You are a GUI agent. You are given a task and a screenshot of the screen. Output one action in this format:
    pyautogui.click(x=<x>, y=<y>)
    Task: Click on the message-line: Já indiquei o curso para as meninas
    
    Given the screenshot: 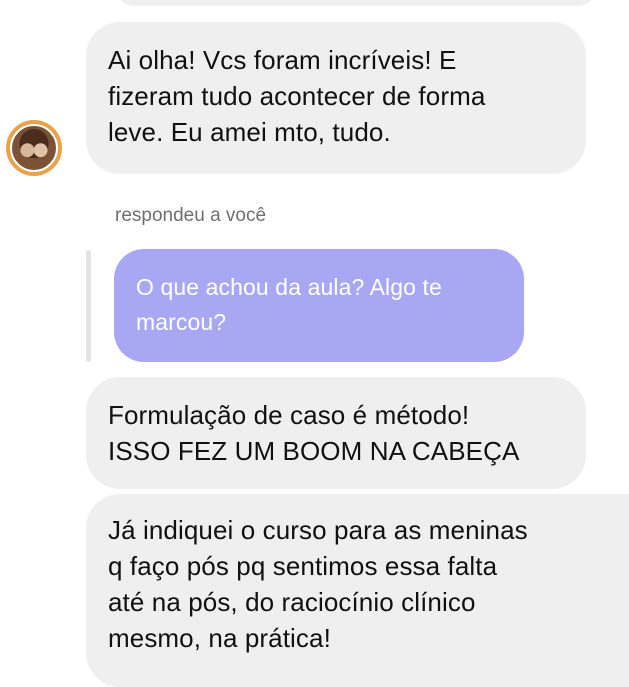 What is the action you would take?
    pyautogui.click(x=318, y=530)
    